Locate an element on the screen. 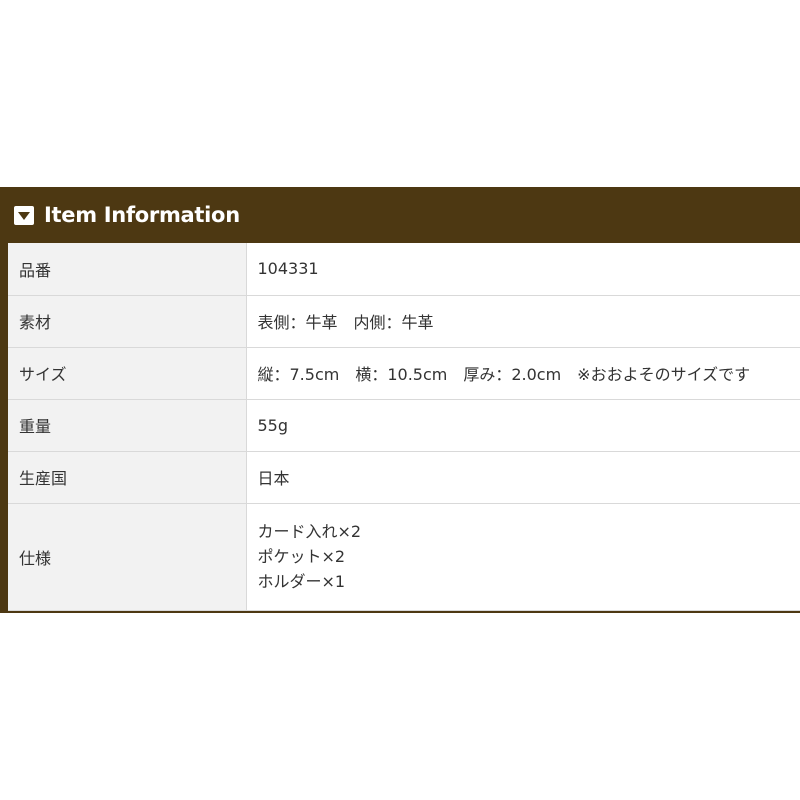  feature-line: ホルダー×1 is located at coordinates (301, 581).